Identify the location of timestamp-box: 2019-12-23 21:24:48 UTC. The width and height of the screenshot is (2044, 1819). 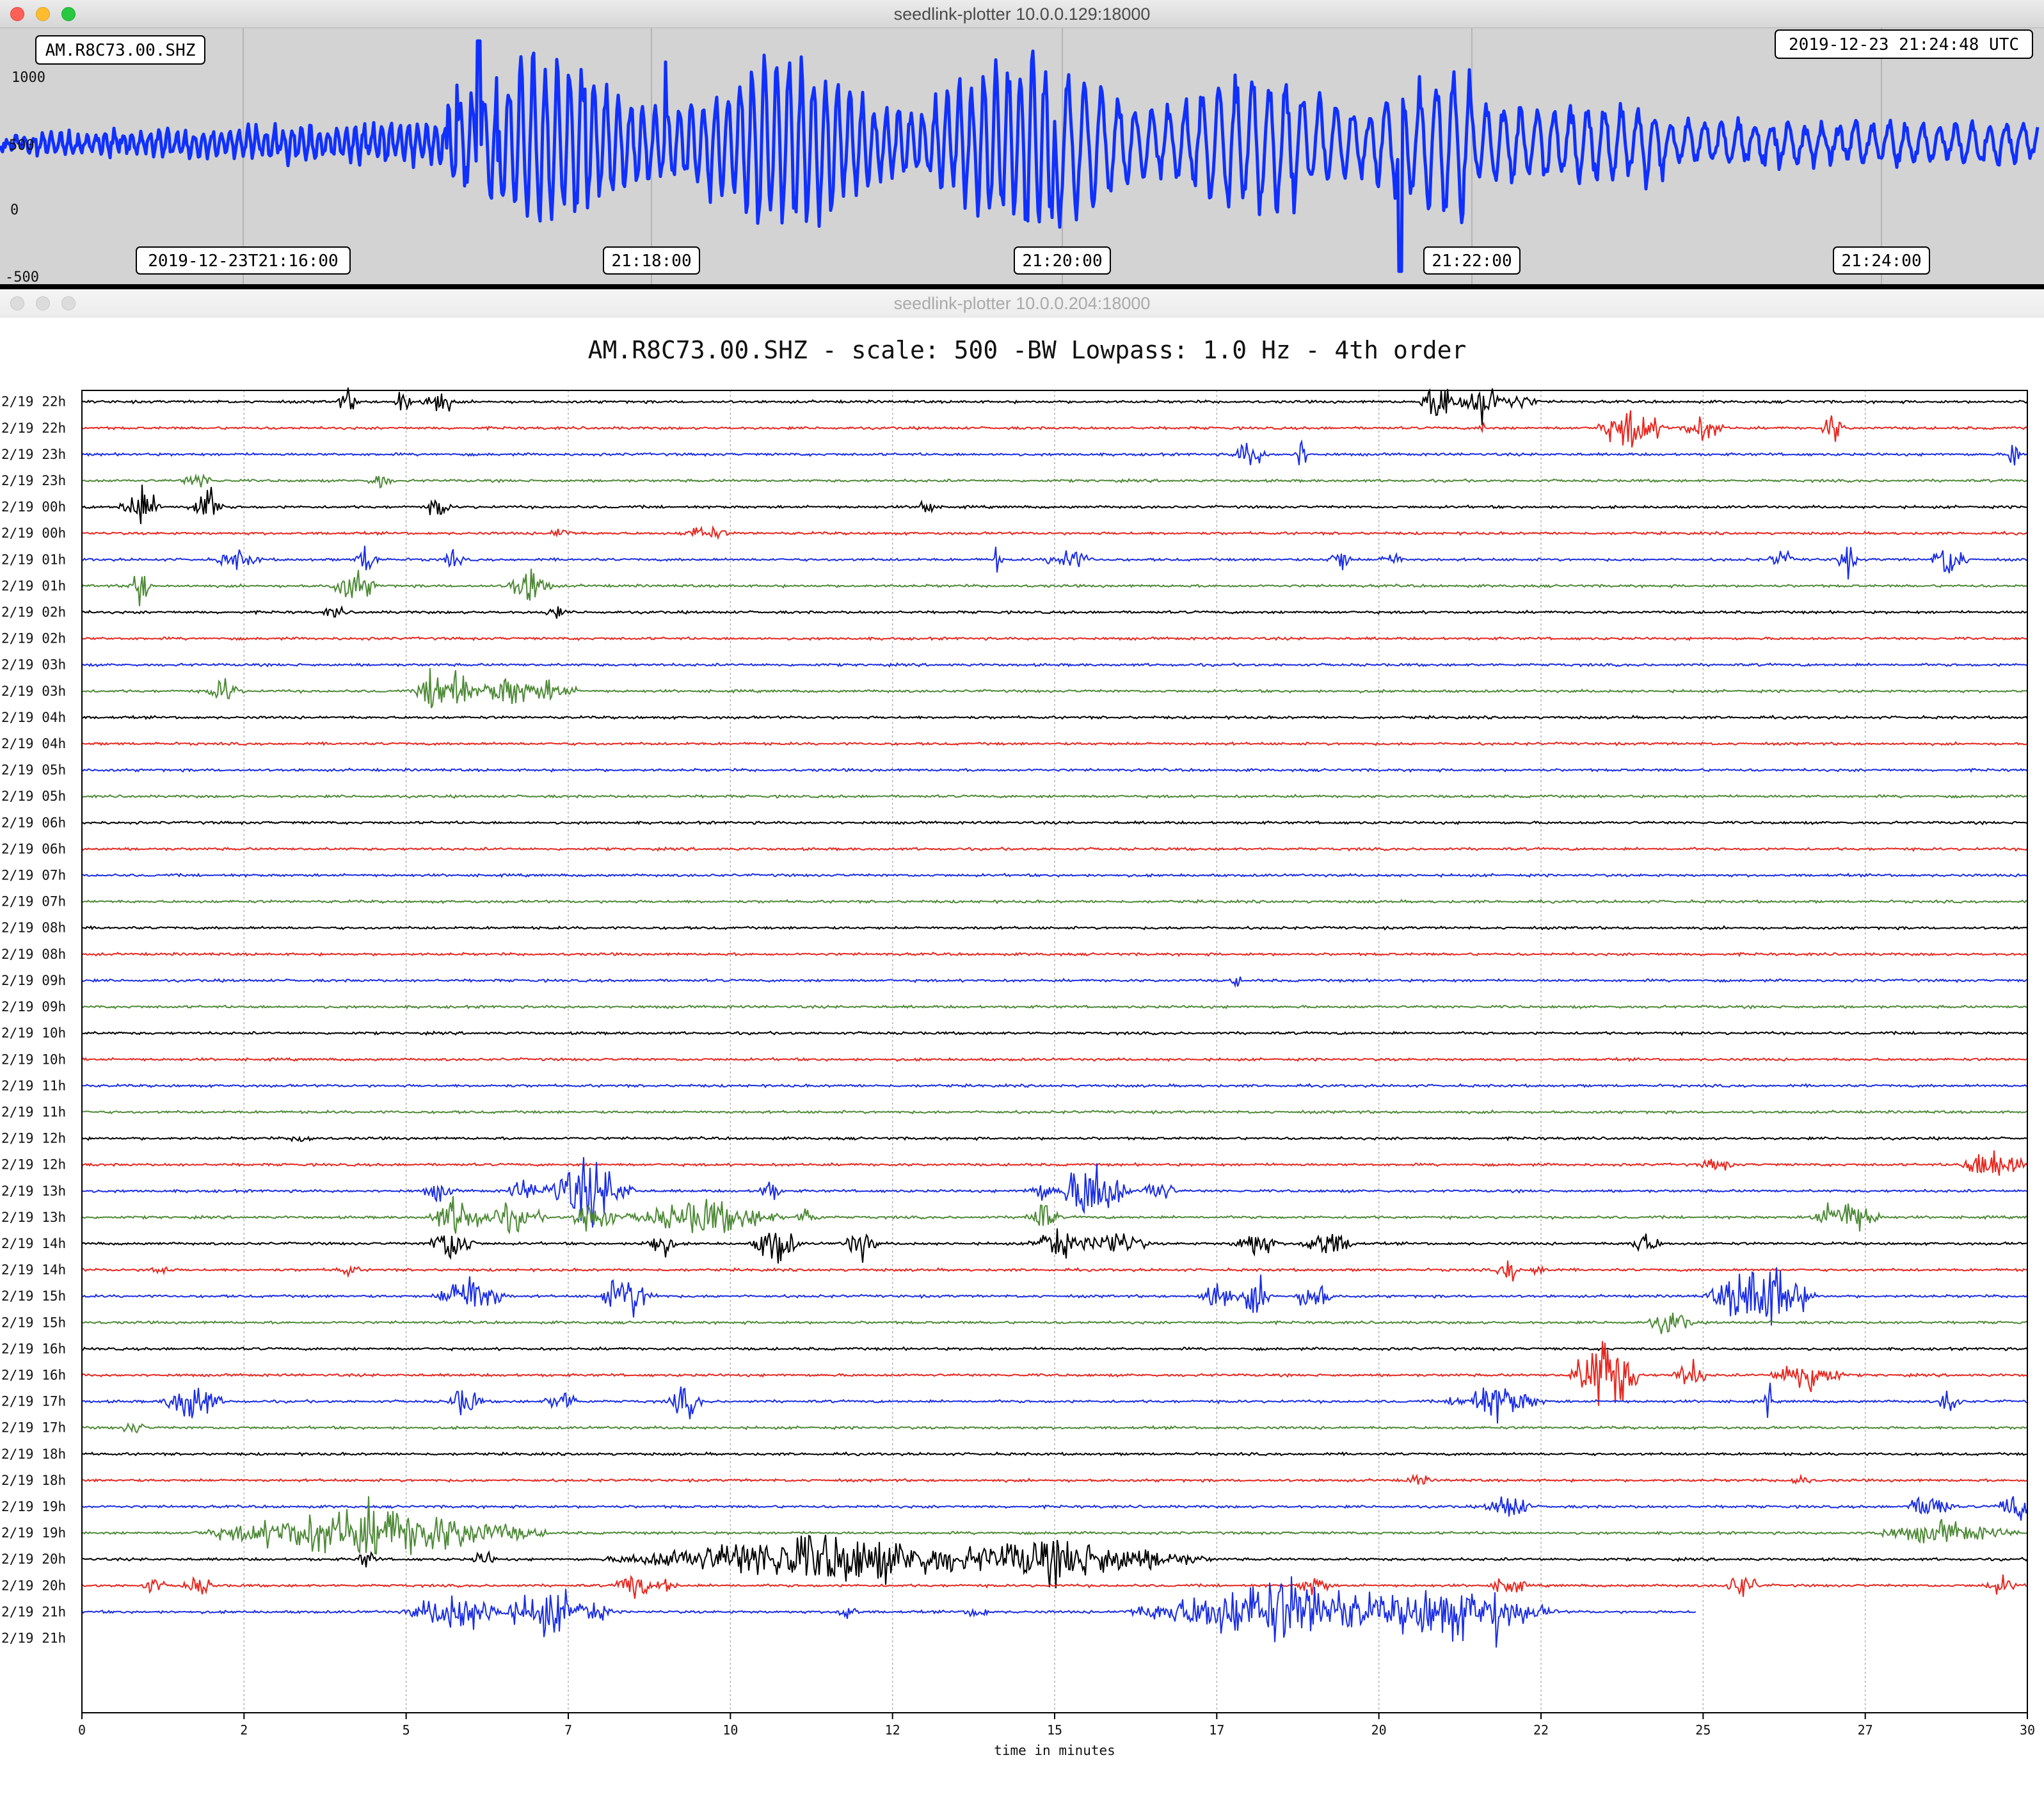
(1904, 44).